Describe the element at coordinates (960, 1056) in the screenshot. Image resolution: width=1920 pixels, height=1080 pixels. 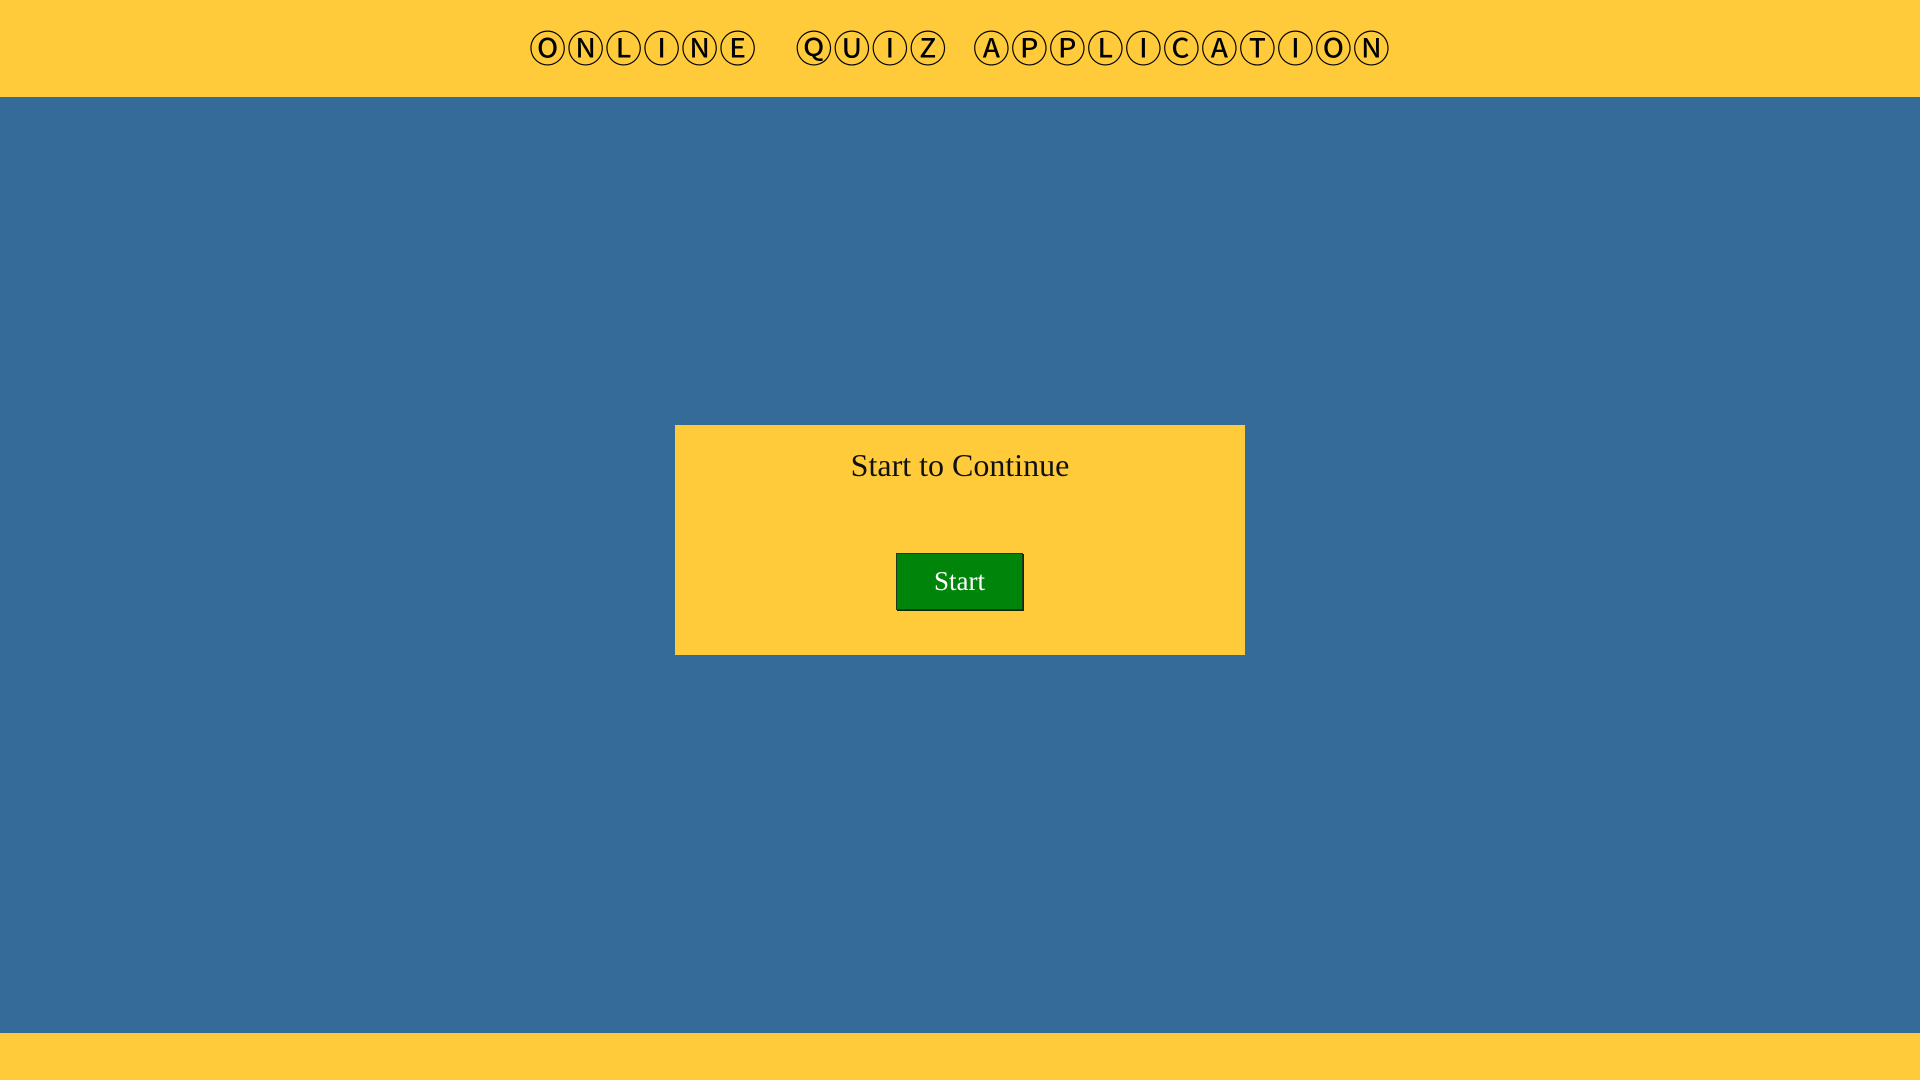
I see `app-footer` at that location.